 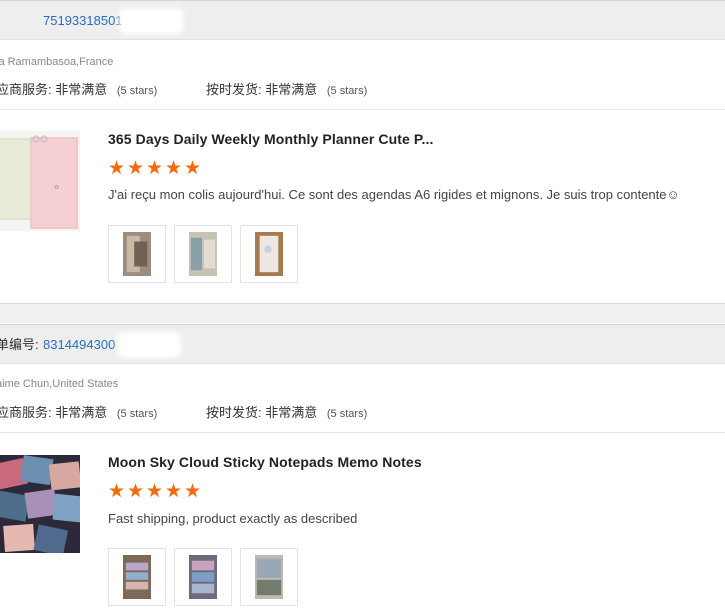 What do you see at coordinates (86, 21) in the screenshot?
I see `order-number-link: 751933185010` at bounding box center [86, 21].